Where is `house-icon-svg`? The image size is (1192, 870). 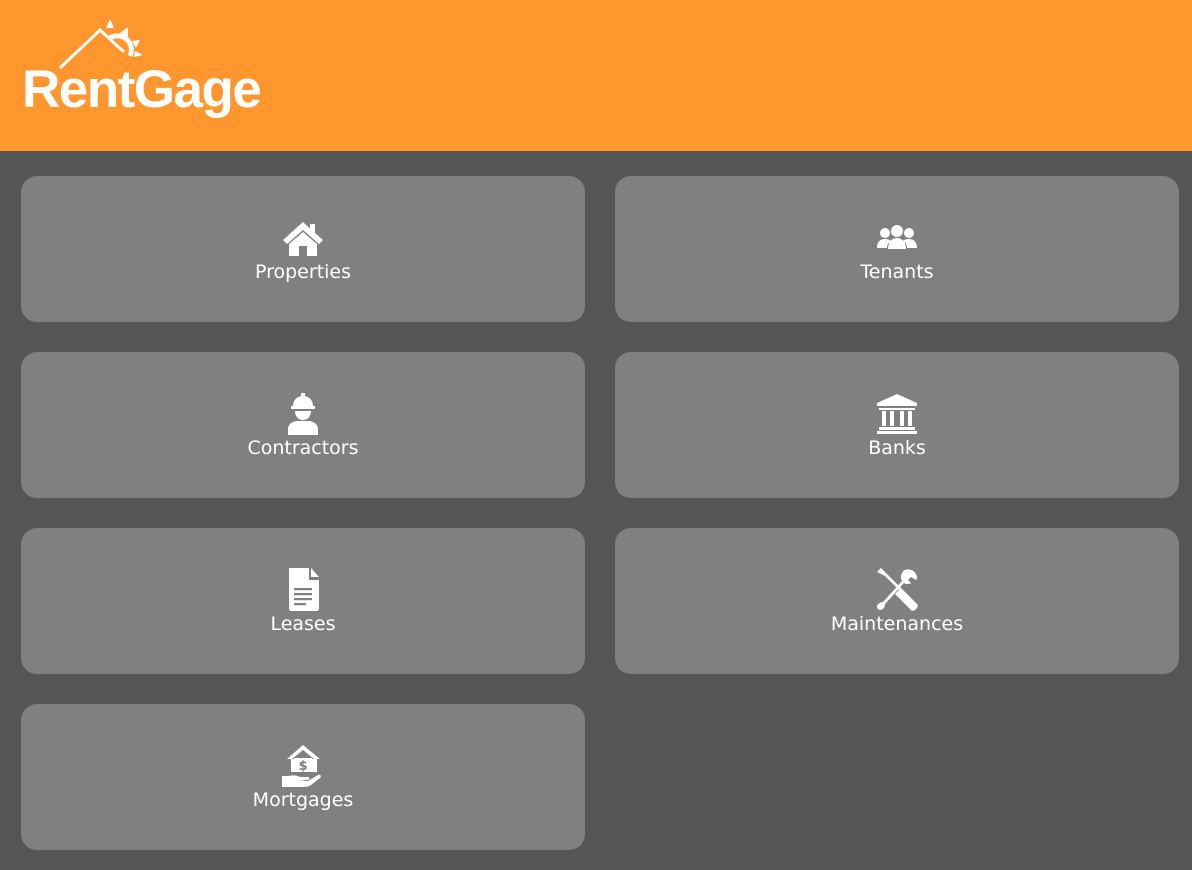 house-icon-svg is located at coordinates (303, 239).